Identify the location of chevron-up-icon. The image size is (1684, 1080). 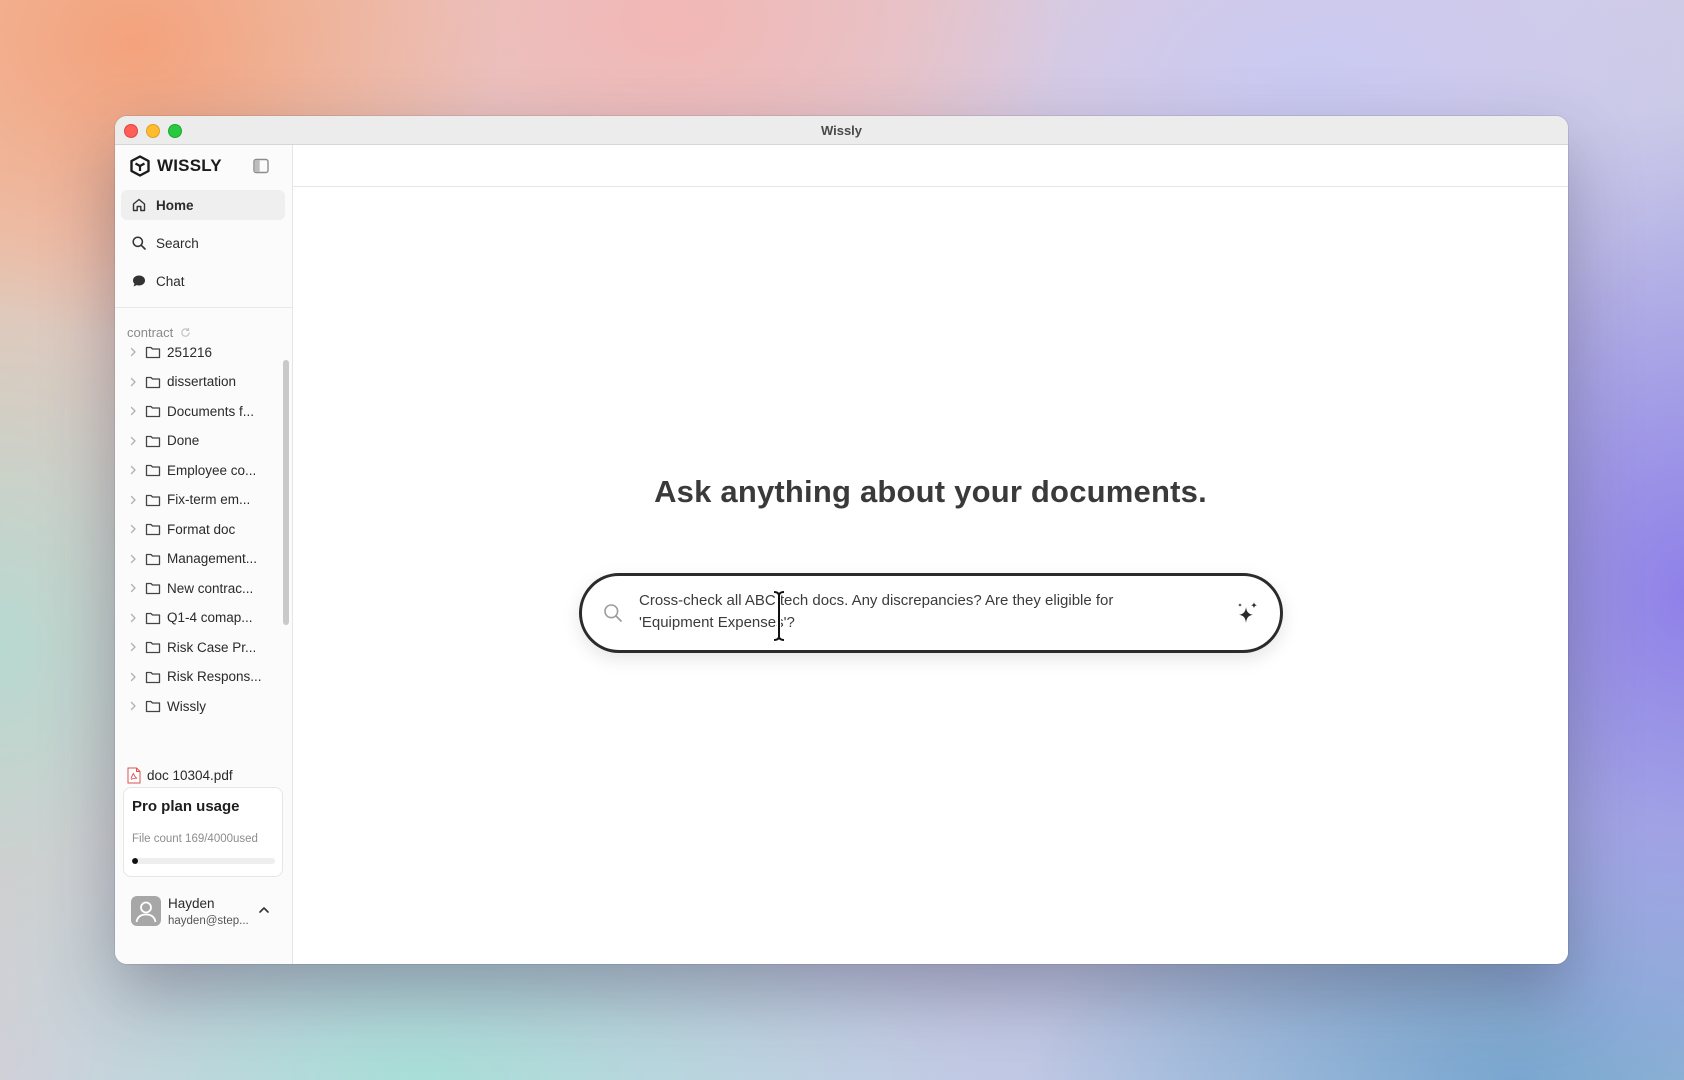
(264, 910).